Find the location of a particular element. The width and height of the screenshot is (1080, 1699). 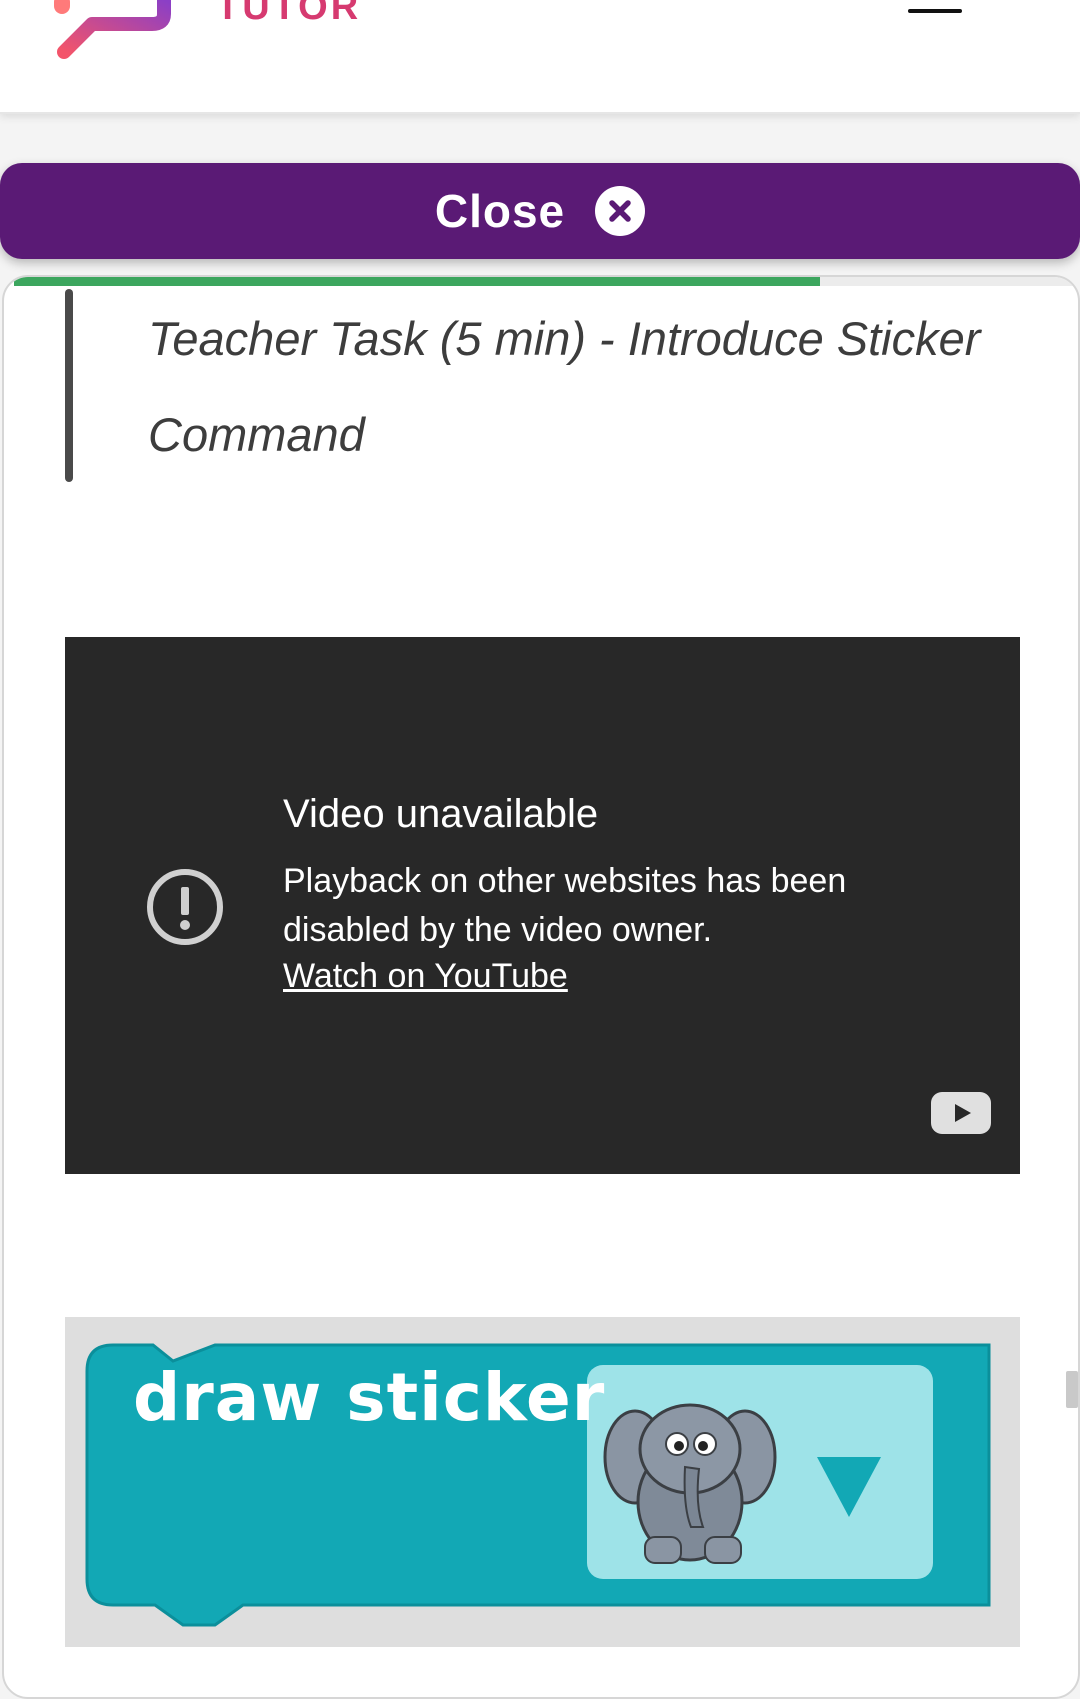

heading-accent-bar is located at coordinates (69, 385).